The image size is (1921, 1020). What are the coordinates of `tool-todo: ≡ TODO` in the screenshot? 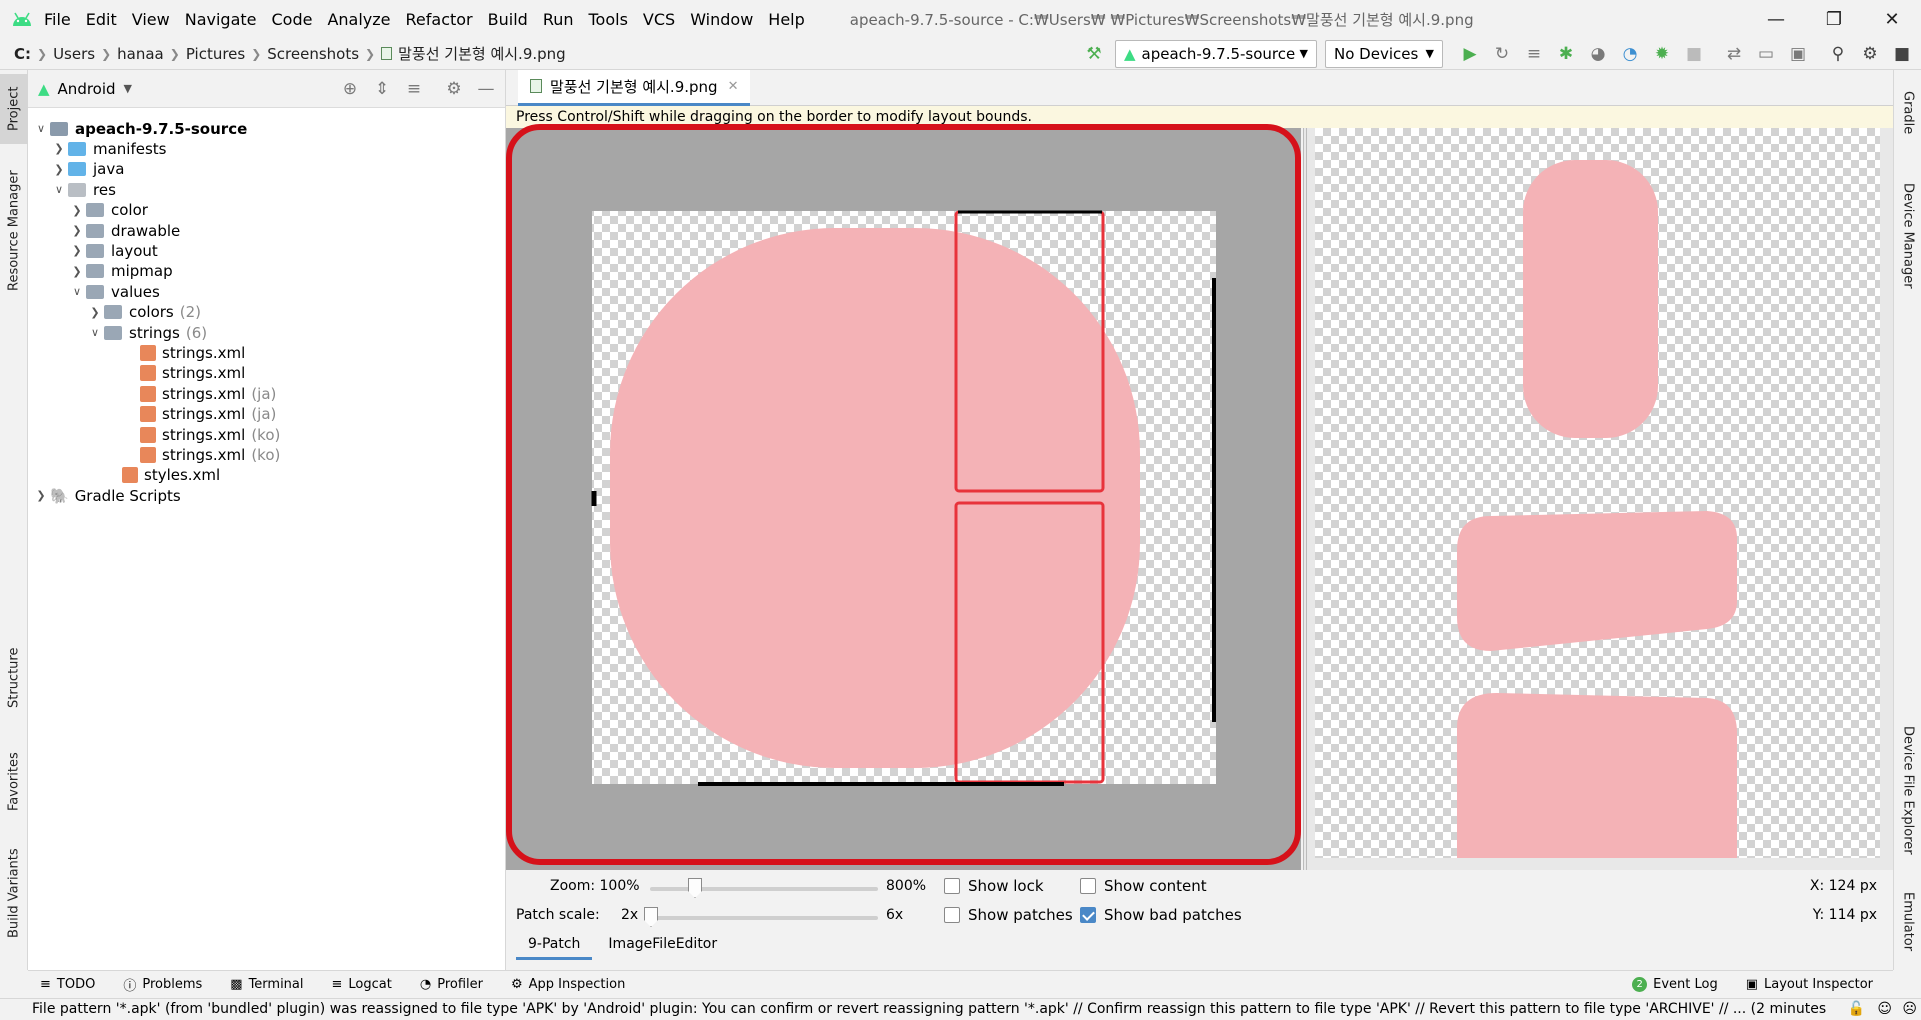 It's located at (67, 984).